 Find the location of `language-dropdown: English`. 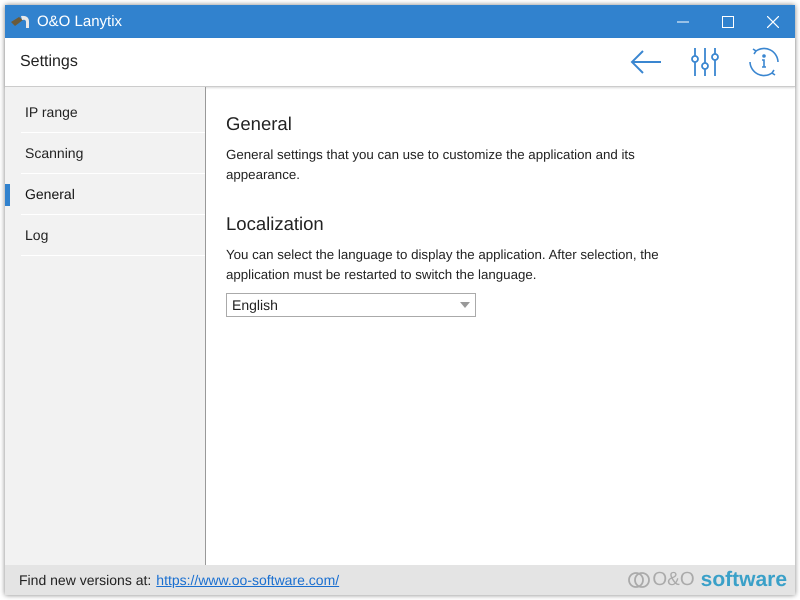

language-dropdown: English is located at coordinates (351, 305).